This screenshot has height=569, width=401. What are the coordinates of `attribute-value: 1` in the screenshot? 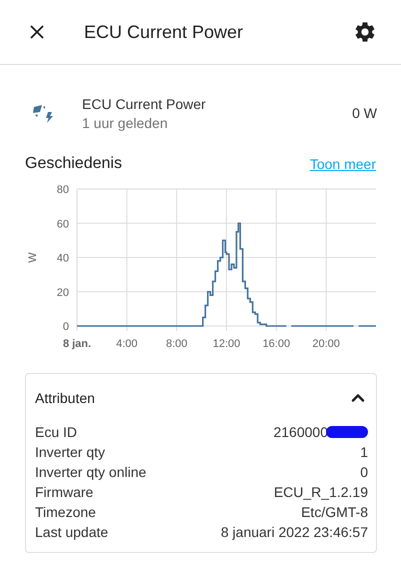 It's located at (364, 452).